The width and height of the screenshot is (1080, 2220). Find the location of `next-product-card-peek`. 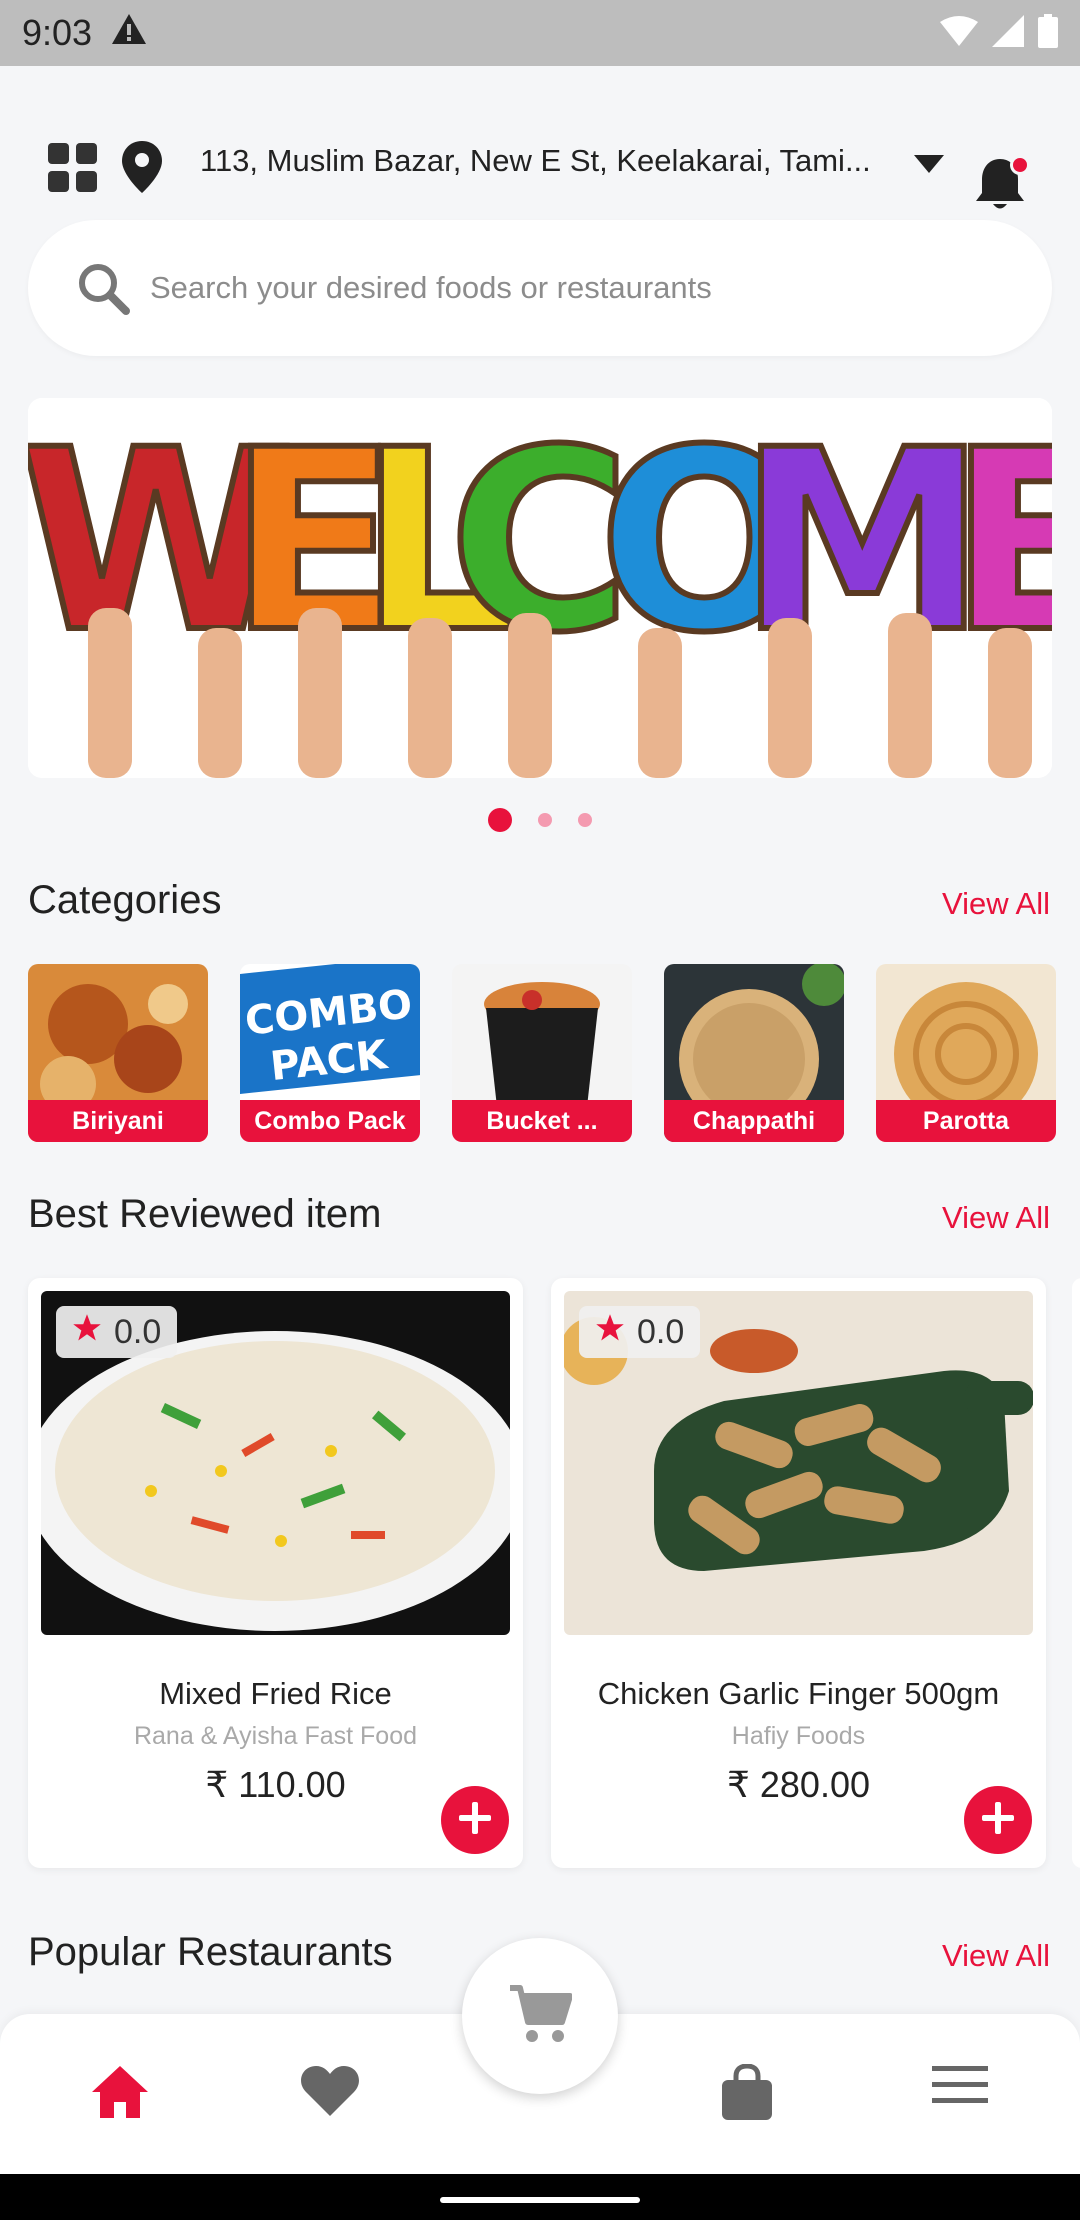

next-product-card-peek is located at coordinates (1076, 1573).